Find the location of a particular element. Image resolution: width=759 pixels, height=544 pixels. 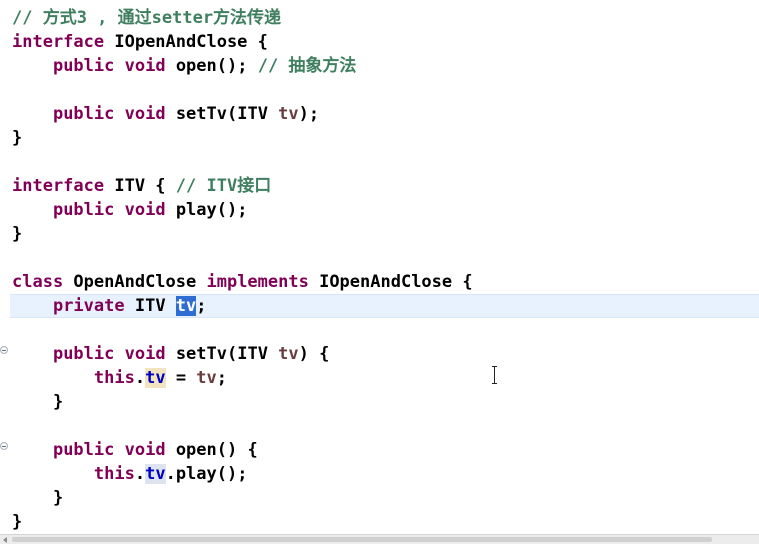

code-token: play(); is located at coordinates (206, 210).